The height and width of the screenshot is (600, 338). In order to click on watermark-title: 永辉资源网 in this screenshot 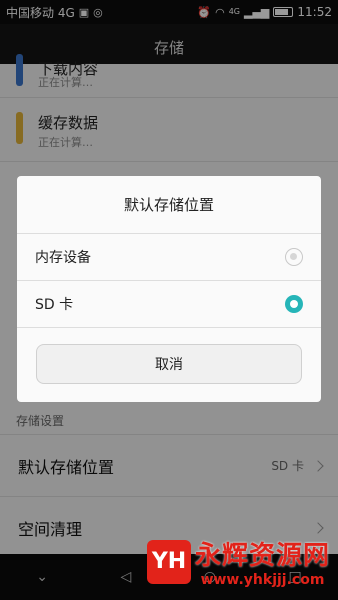, I will do `click(262, 556)`.